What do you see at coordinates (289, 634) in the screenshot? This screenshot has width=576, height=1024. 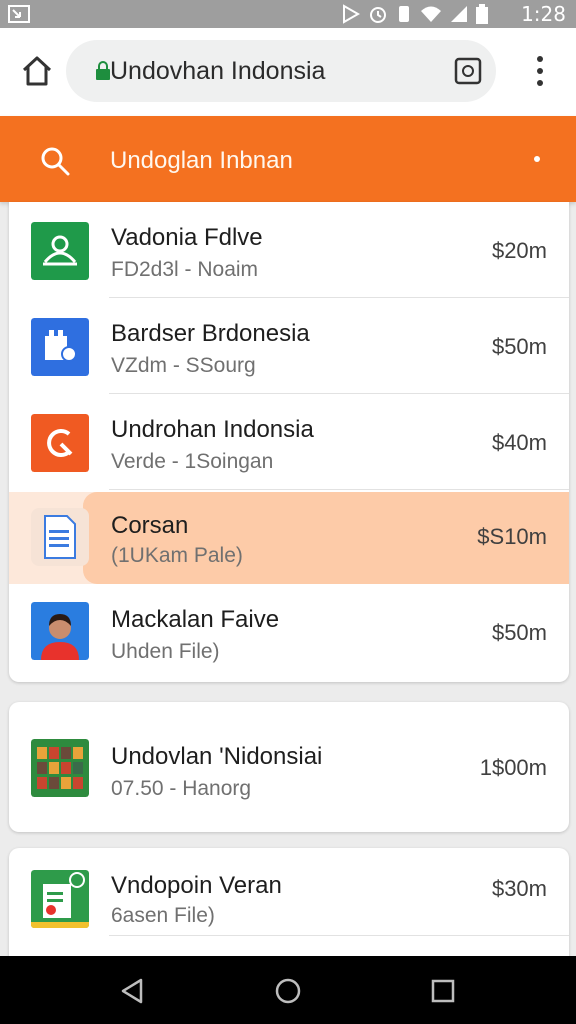 I see `list-item: Mackalan Faive Uhden File) $50m` at bounding box center [289, 634].